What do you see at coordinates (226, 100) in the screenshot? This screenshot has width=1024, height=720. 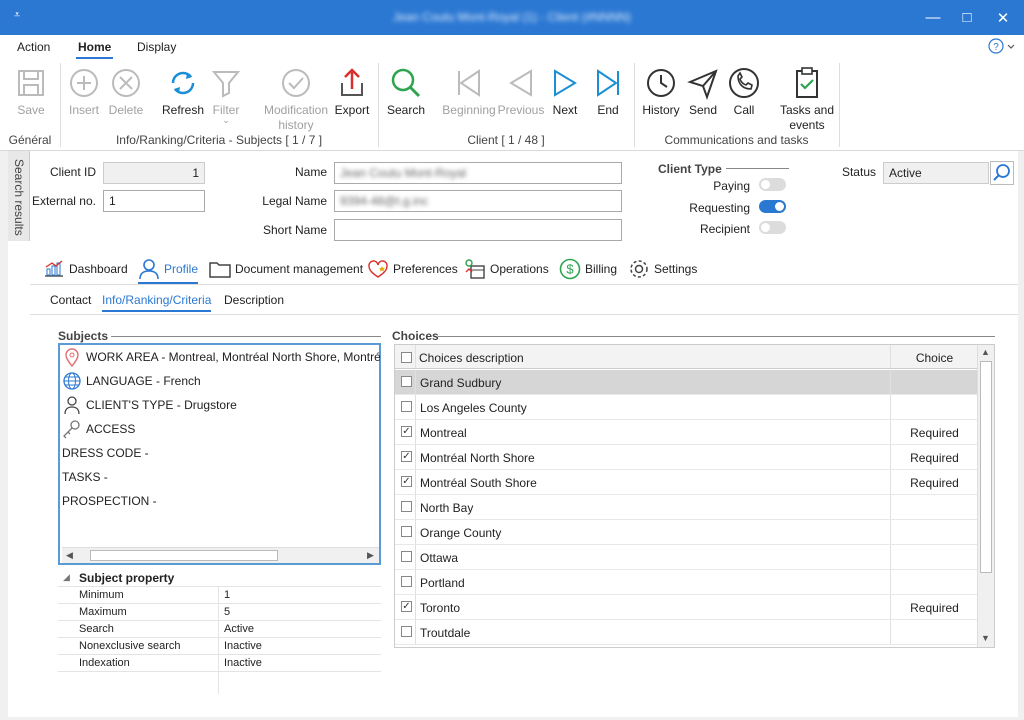 I see `filter-button: Filter ⌄` at bounding box center [226, 100].